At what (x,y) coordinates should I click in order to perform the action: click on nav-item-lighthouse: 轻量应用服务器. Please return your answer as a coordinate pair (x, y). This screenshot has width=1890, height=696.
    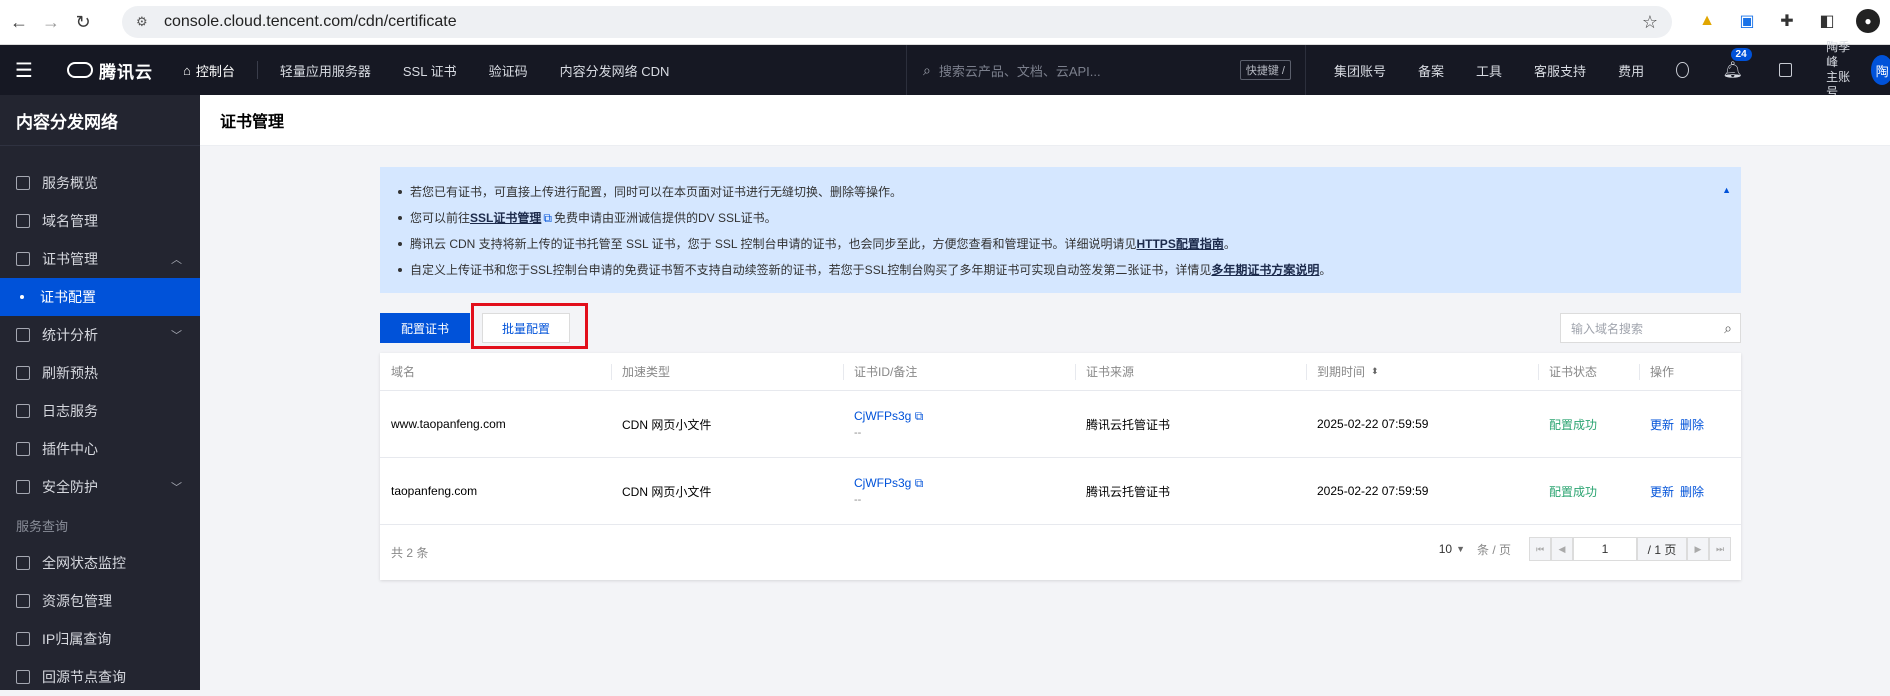
    Looking at the image, I should click on (325, 70).